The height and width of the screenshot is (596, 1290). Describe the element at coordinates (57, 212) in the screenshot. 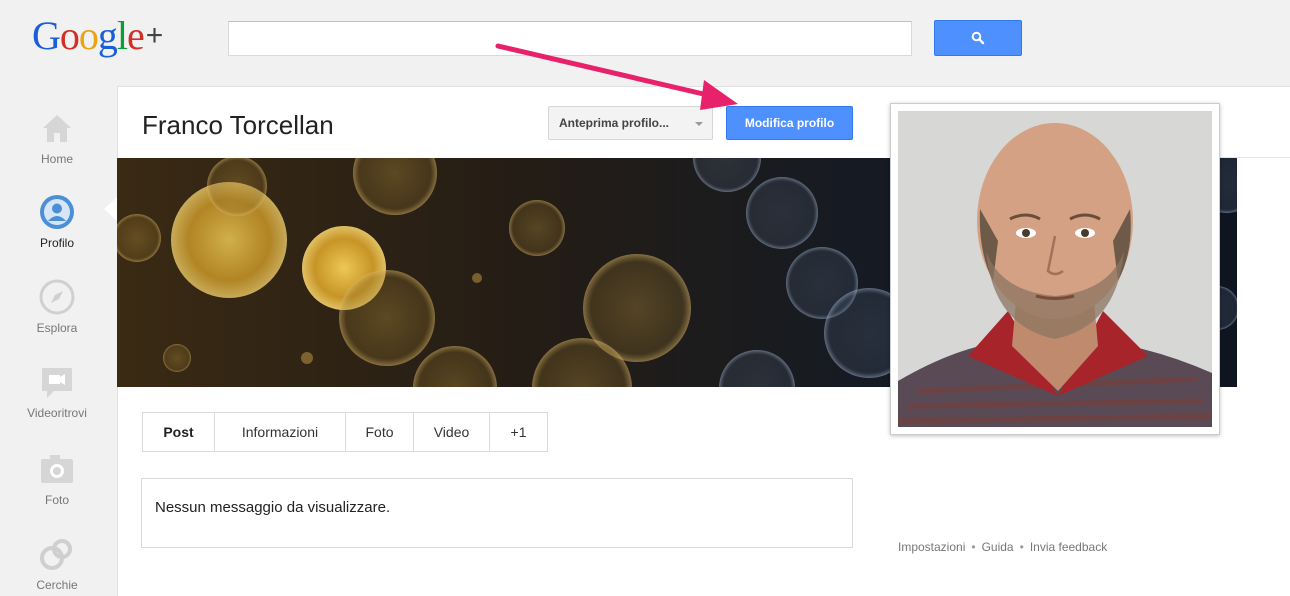

I see `profile-icon` at that location.